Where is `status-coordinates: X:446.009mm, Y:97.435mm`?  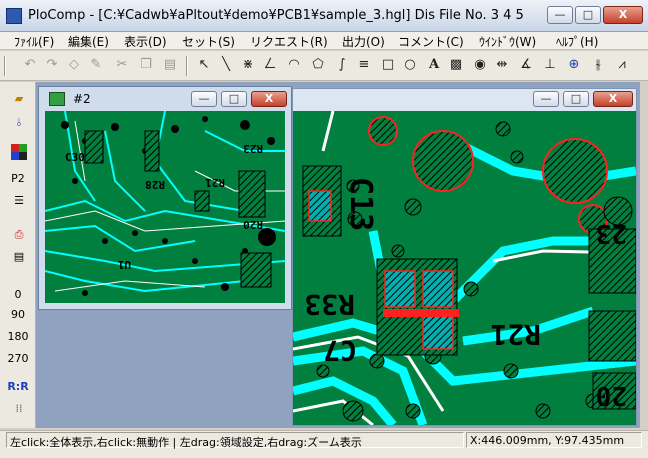
status-coordinates: X:446.009mm, Y:97.435mm is located at coordinates (547, 440).